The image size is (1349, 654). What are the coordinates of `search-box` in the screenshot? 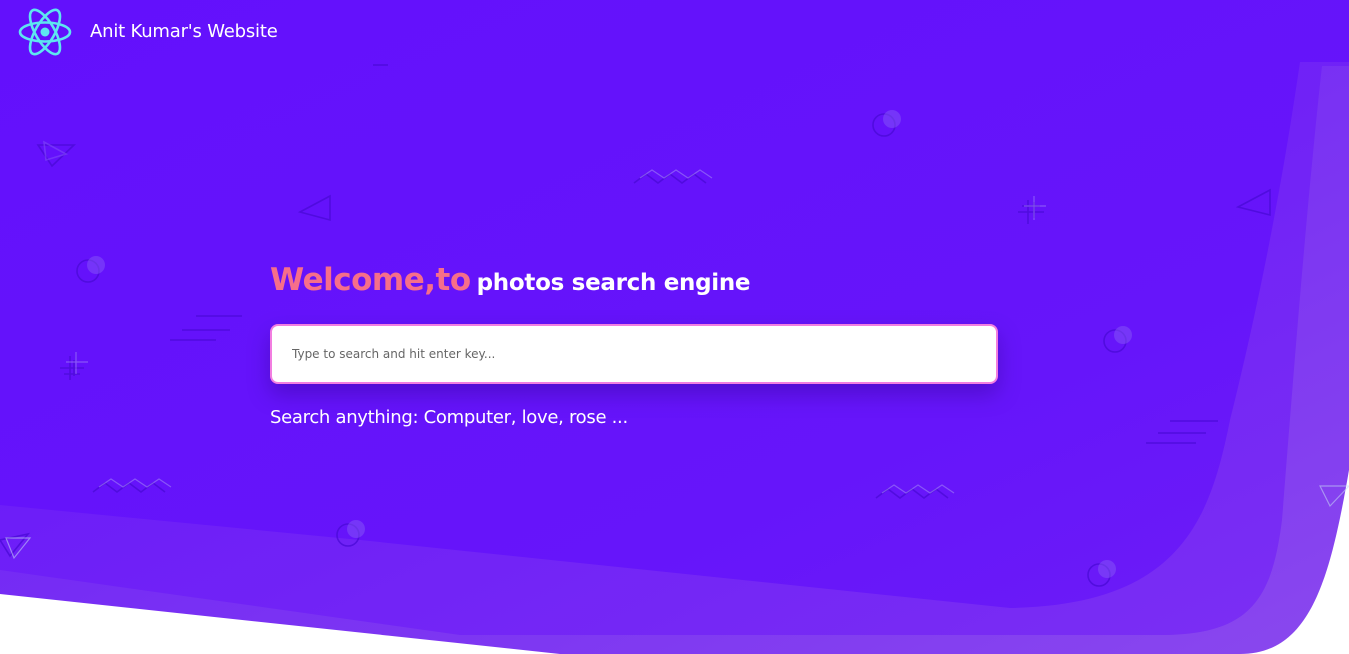 It's located at (634, 354).